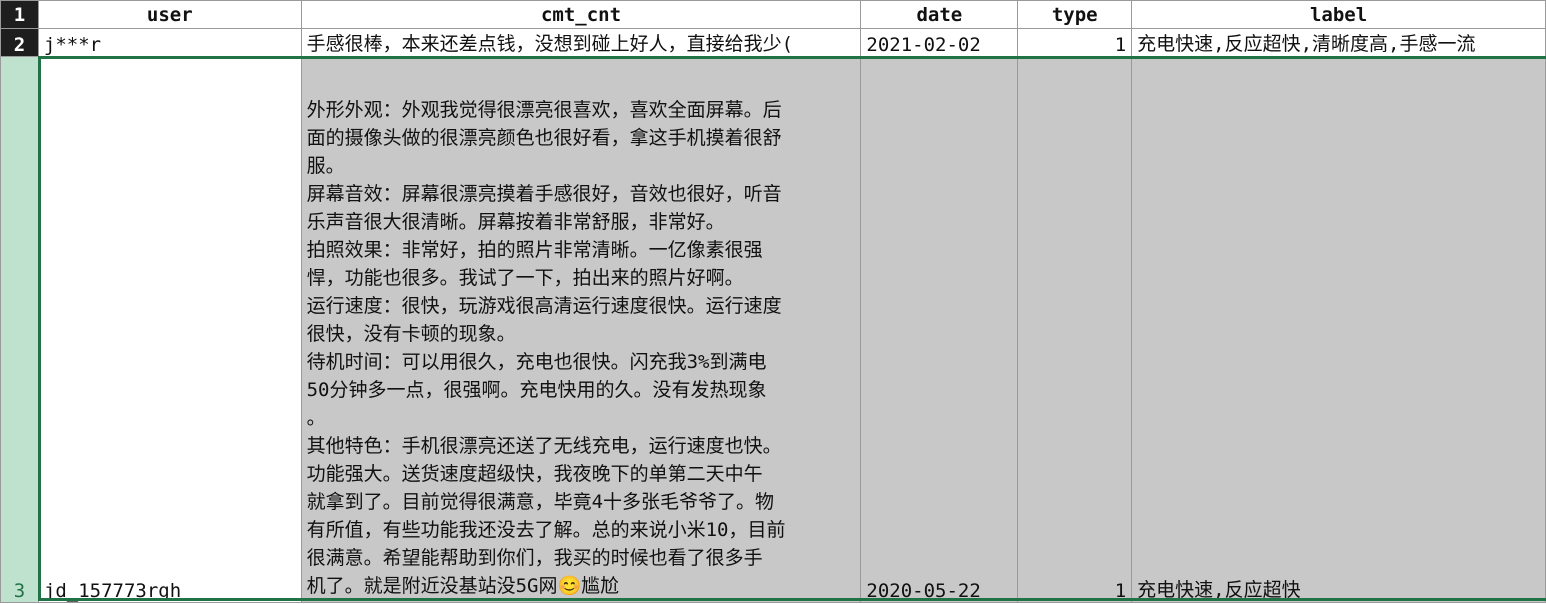 The image size is (1546, 604). Describe the element at coordinates (1075, 14) in the screenshot. I see `header-type: type` at that location.